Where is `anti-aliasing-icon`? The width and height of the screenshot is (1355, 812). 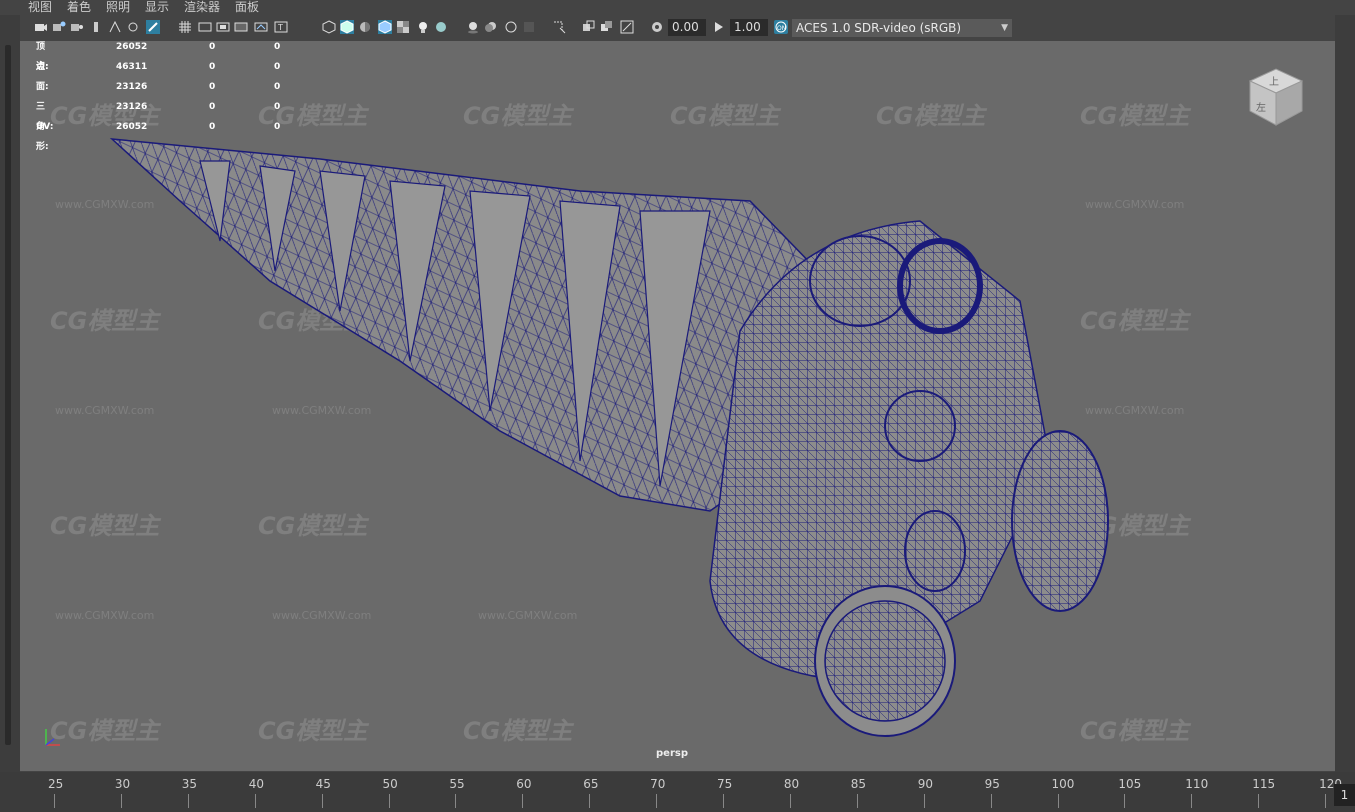 anti-aliasing-icon is located at coordinates (511, 27).